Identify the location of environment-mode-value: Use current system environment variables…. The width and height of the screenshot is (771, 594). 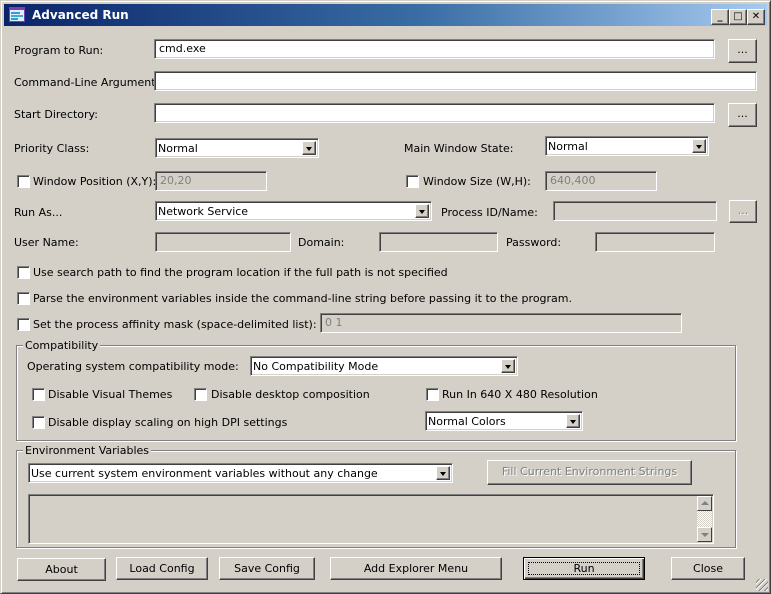
(204, 473).